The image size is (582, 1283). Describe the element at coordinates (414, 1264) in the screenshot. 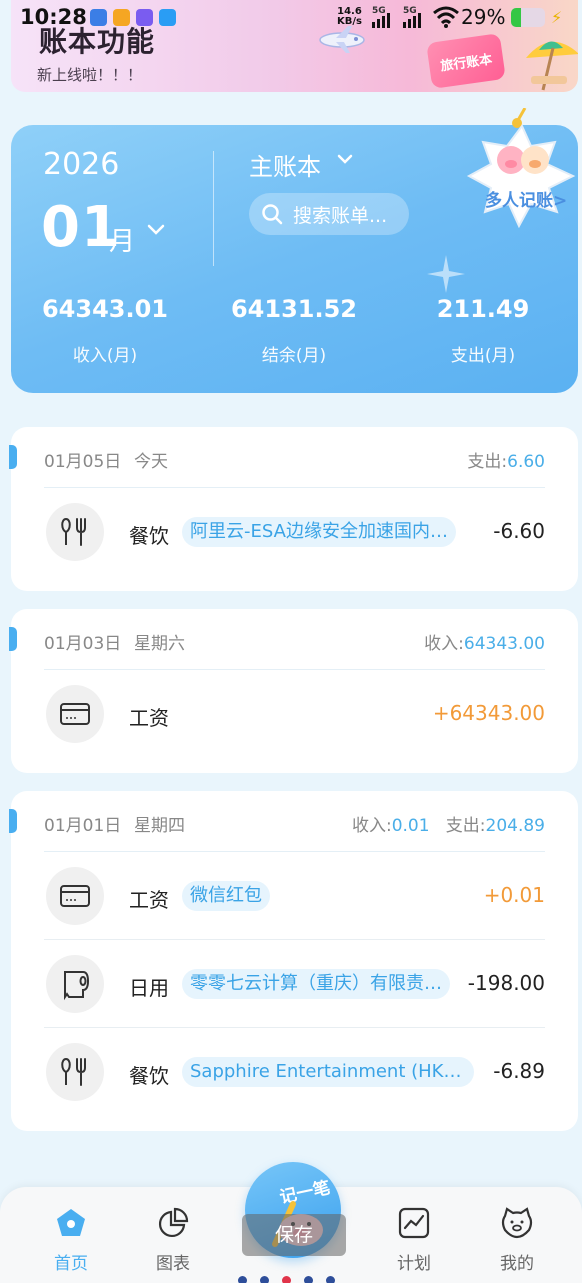

I see `nav-label: 计划` at that location.